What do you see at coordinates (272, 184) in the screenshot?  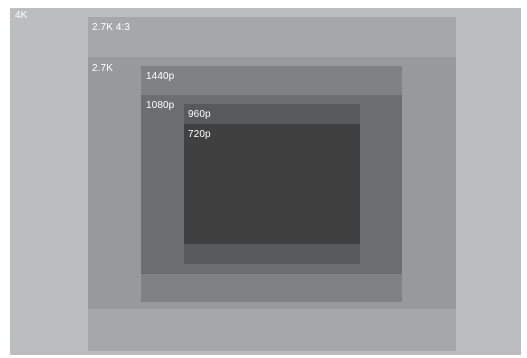 I see `frame-720p` at bounding box center [272, 184].